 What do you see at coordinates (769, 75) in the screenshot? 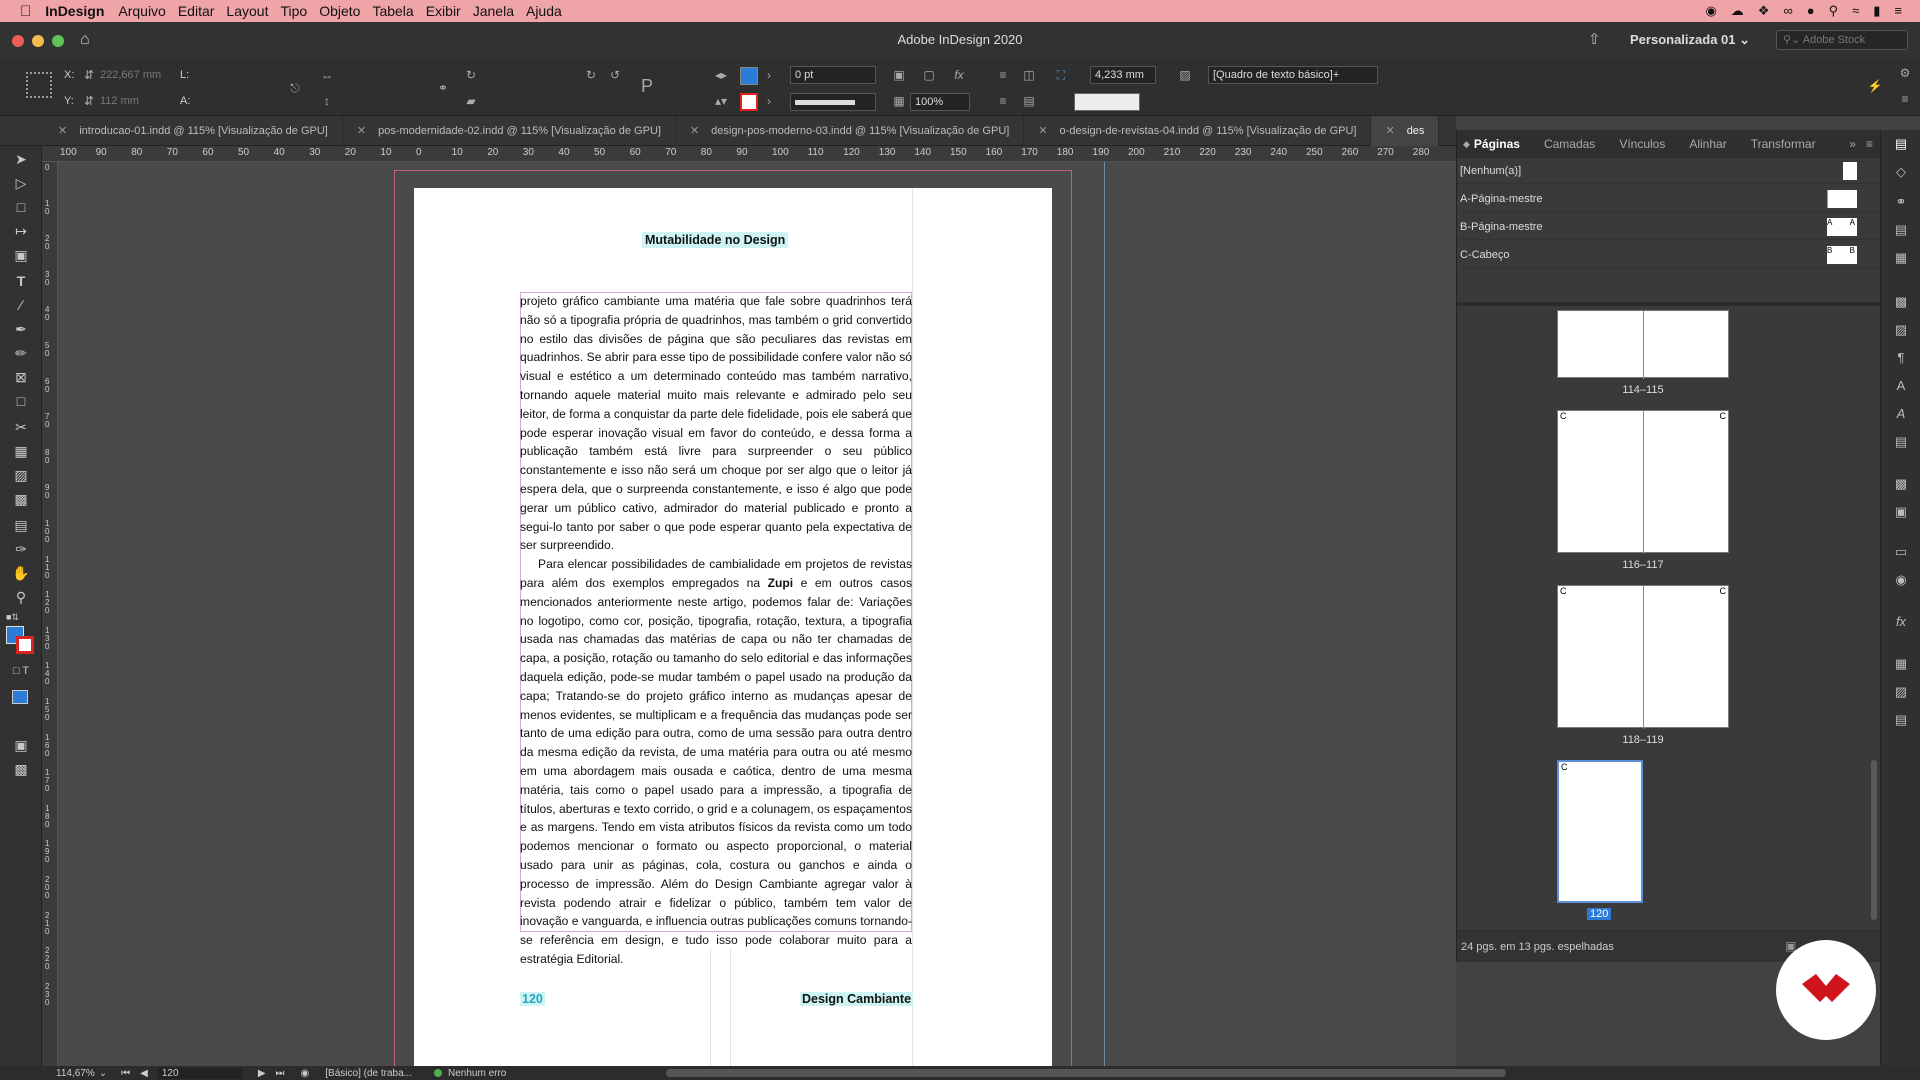
I see `fill-menu-arrow-icon: ›` at bounding box center [769, 75].